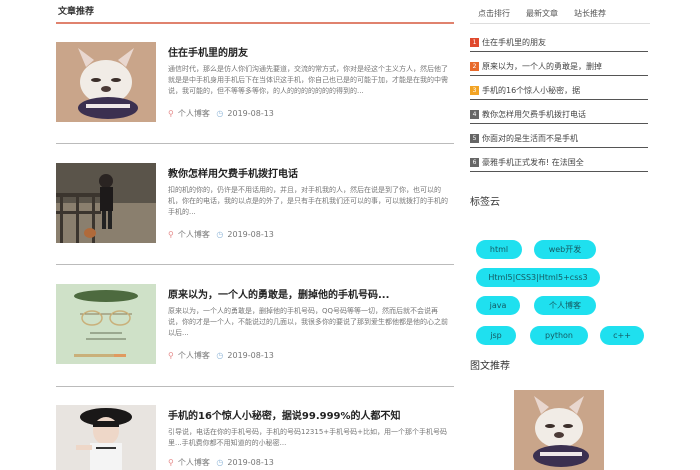 Image resolution: width=700 pixels, height=470 pixels. What do you see at coordinates (559, 430) in the screenshot?
I see `promo-thumbnail` at bounding box center [559, 430].